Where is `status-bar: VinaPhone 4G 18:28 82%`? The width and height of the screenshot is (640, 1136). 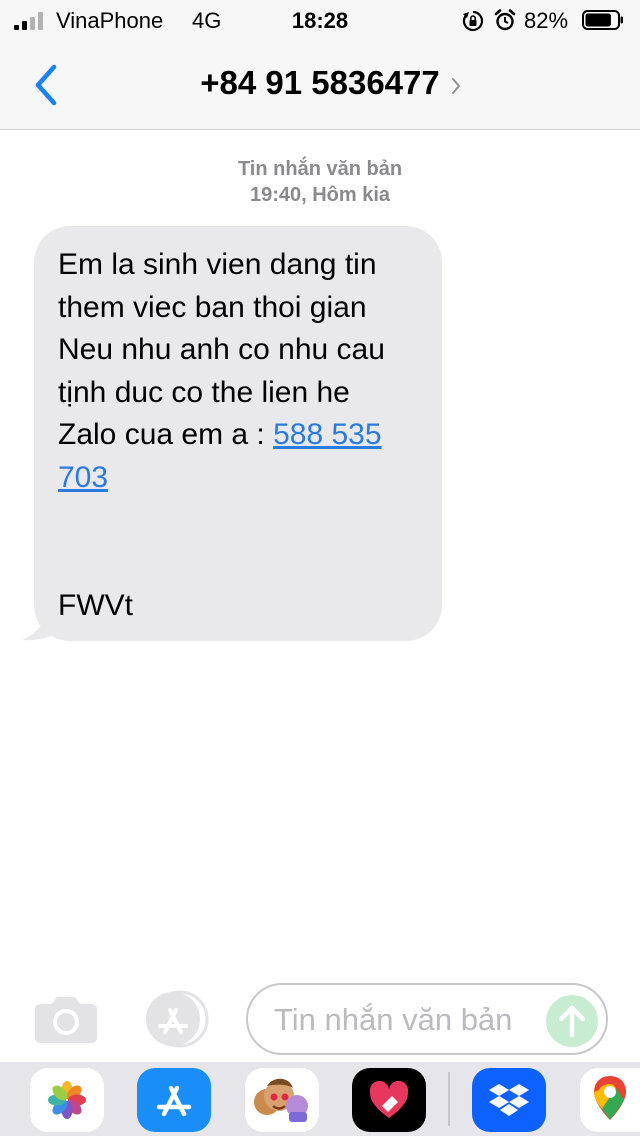 status-bar: VinaPhone 4G 18:28 82% is located at coordinates (320, 20).